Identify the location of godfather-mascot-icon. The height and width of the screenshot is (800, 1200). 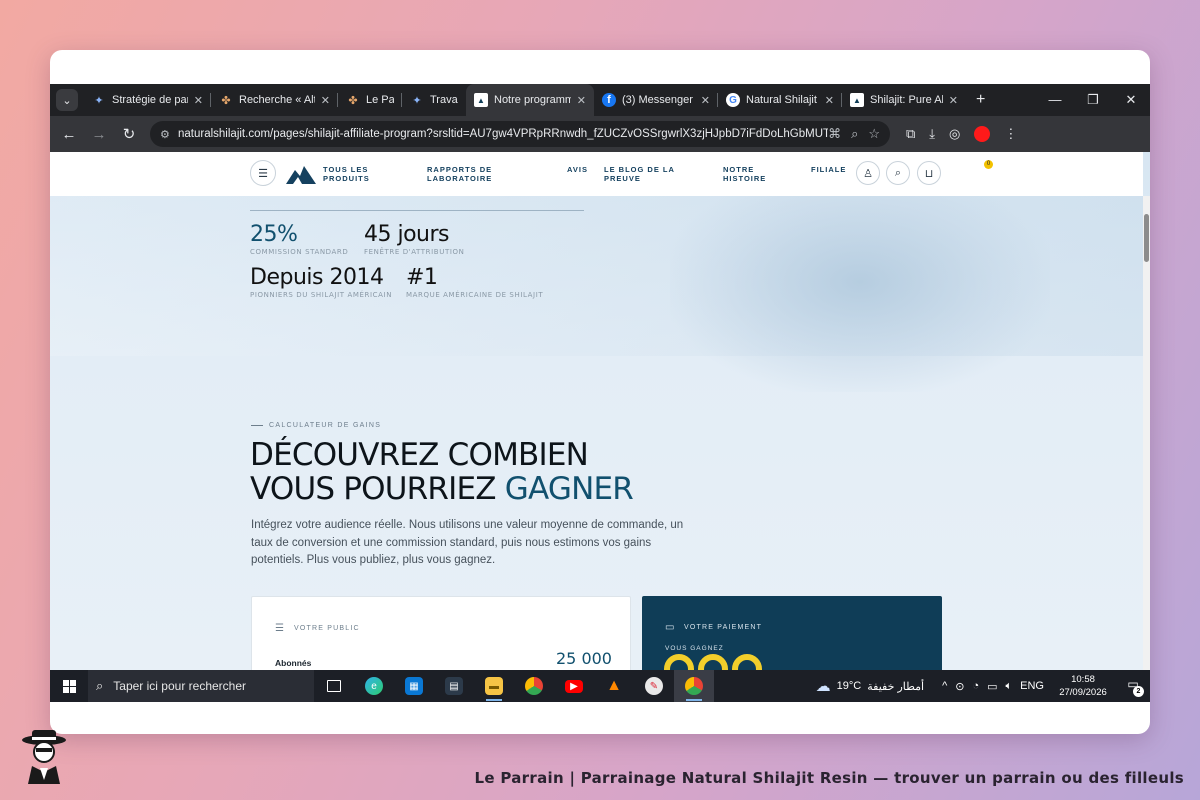
(44, 757).